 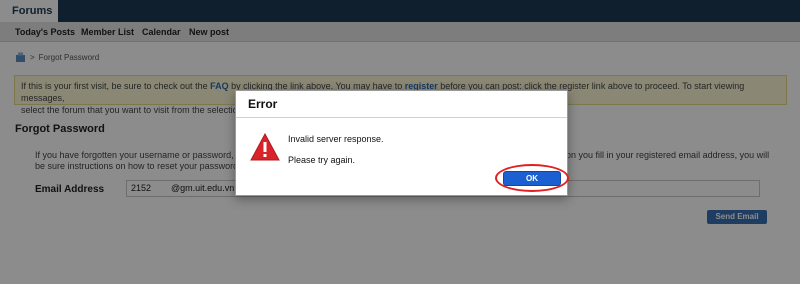 What do you see at coordinates (265, 147) in the screenshot?
I see `warning-icon` at bounding box center [265, 147].